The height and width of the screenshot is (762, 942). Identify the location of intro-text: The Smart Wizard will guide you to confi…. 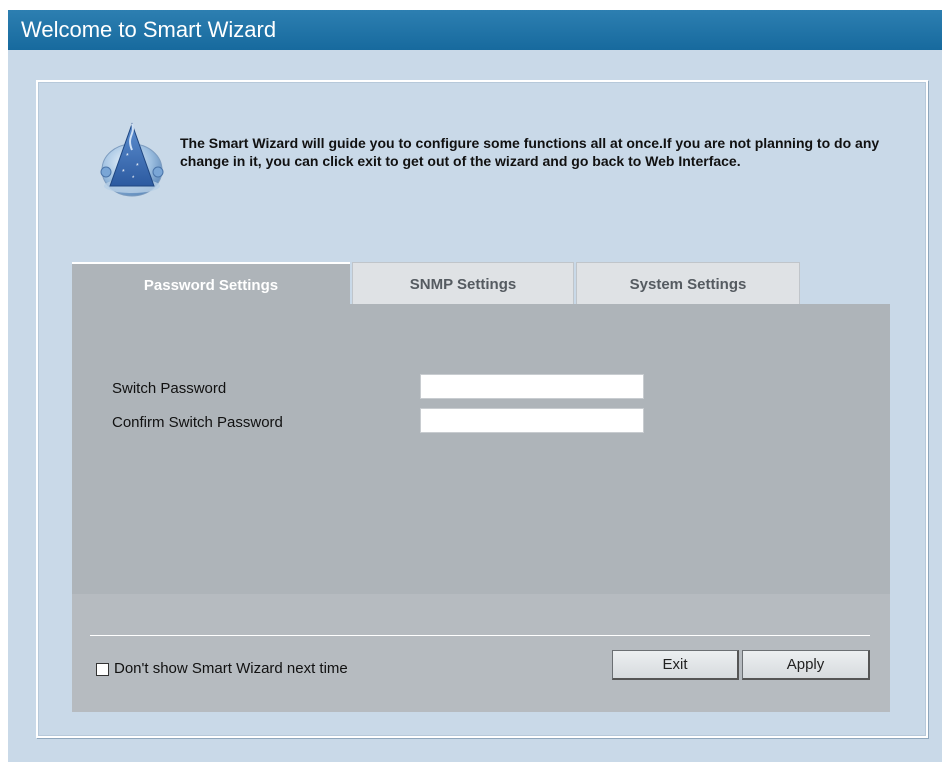
(530, 152).